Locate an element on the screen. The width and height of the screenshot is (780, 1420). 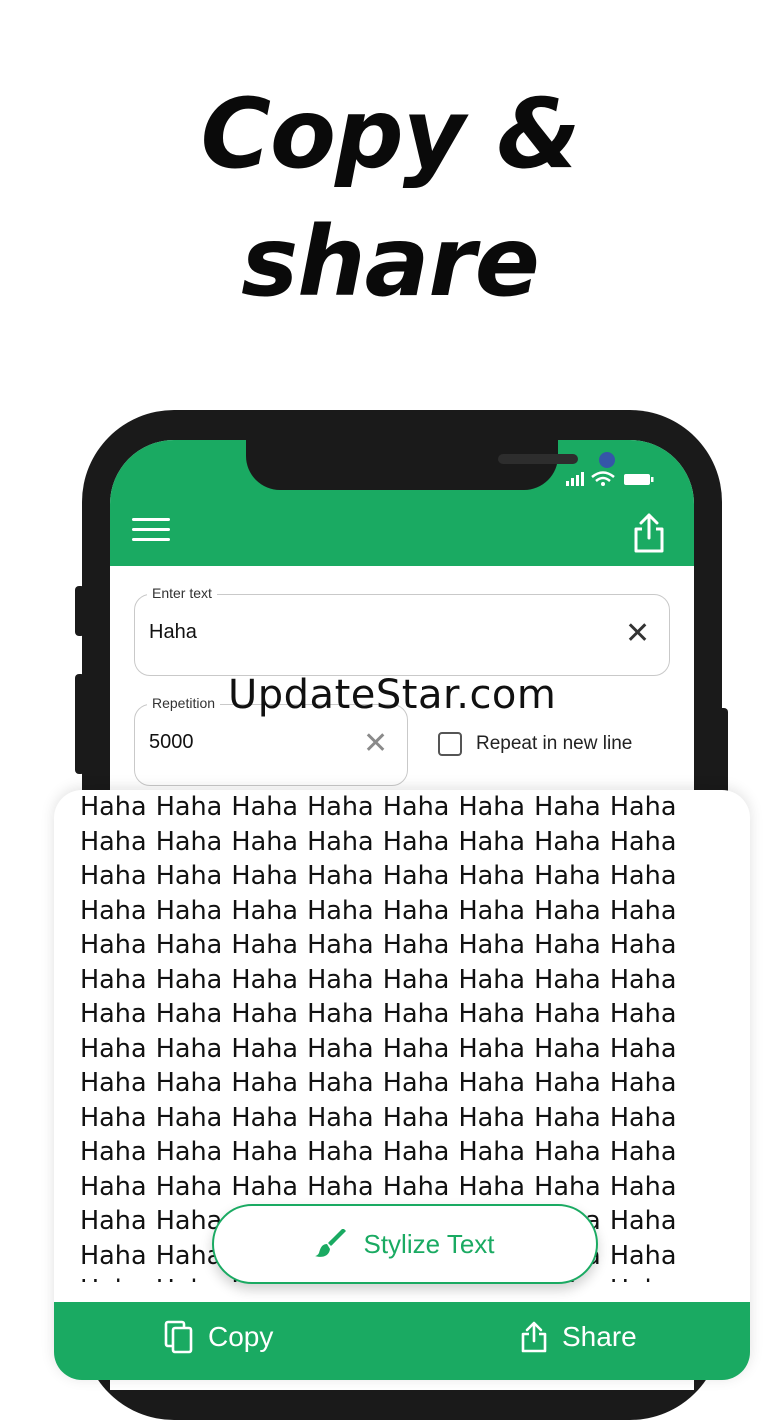
enter-text-label: Enter text is located at coordinates (182, 593).